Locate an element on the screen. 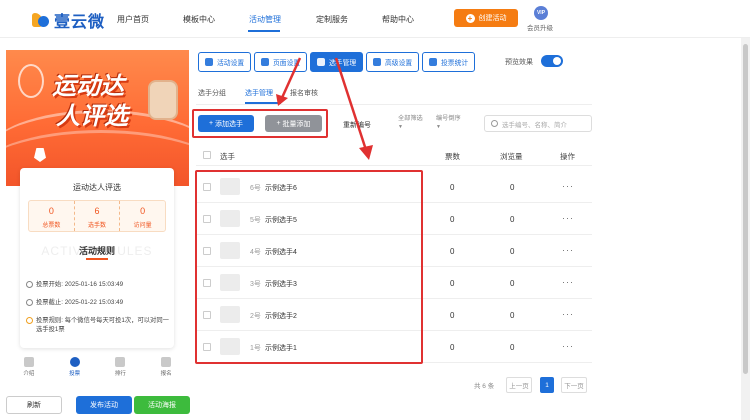 This screenshot has height=420, width=750. rule-label: 投票规则: is located at coordinates (49, 320).